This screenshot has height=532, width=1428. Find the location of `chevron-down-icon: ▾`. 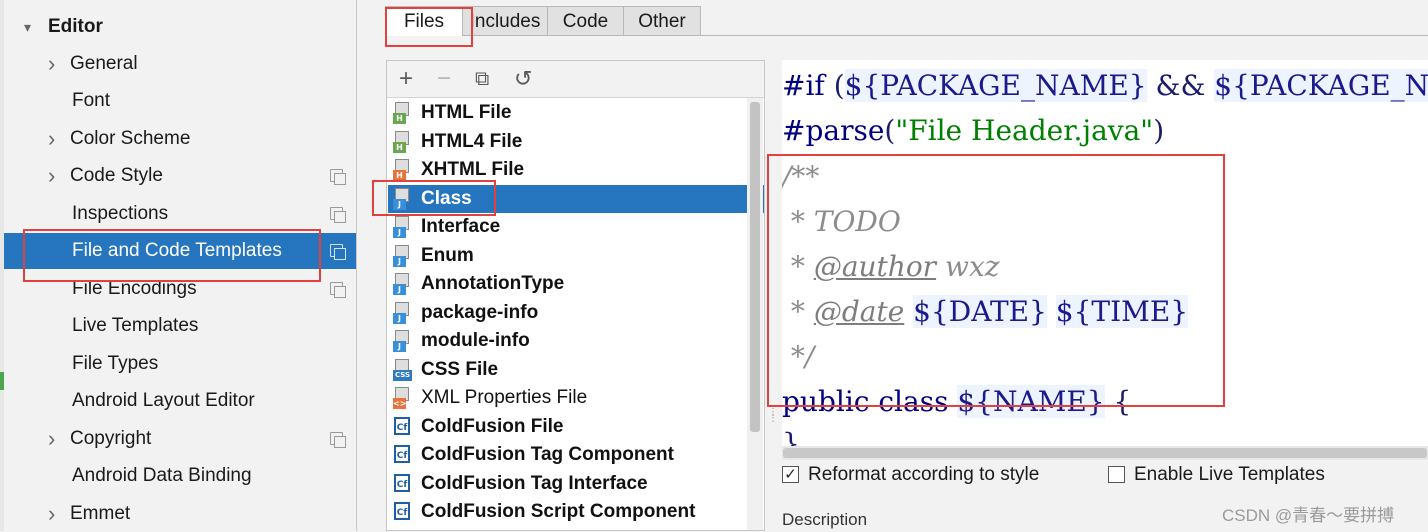

chevron-down-icon: ▾ is located at coordinates (27, 27).